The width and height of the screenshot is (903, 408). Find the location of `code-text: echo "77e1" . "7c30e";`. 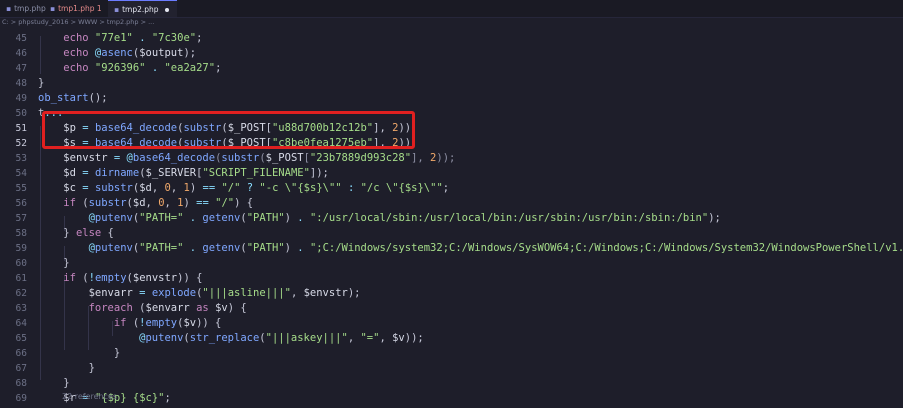

code-text: echo "77e1" . "7c30e"; is located at coordinates (133, 38).